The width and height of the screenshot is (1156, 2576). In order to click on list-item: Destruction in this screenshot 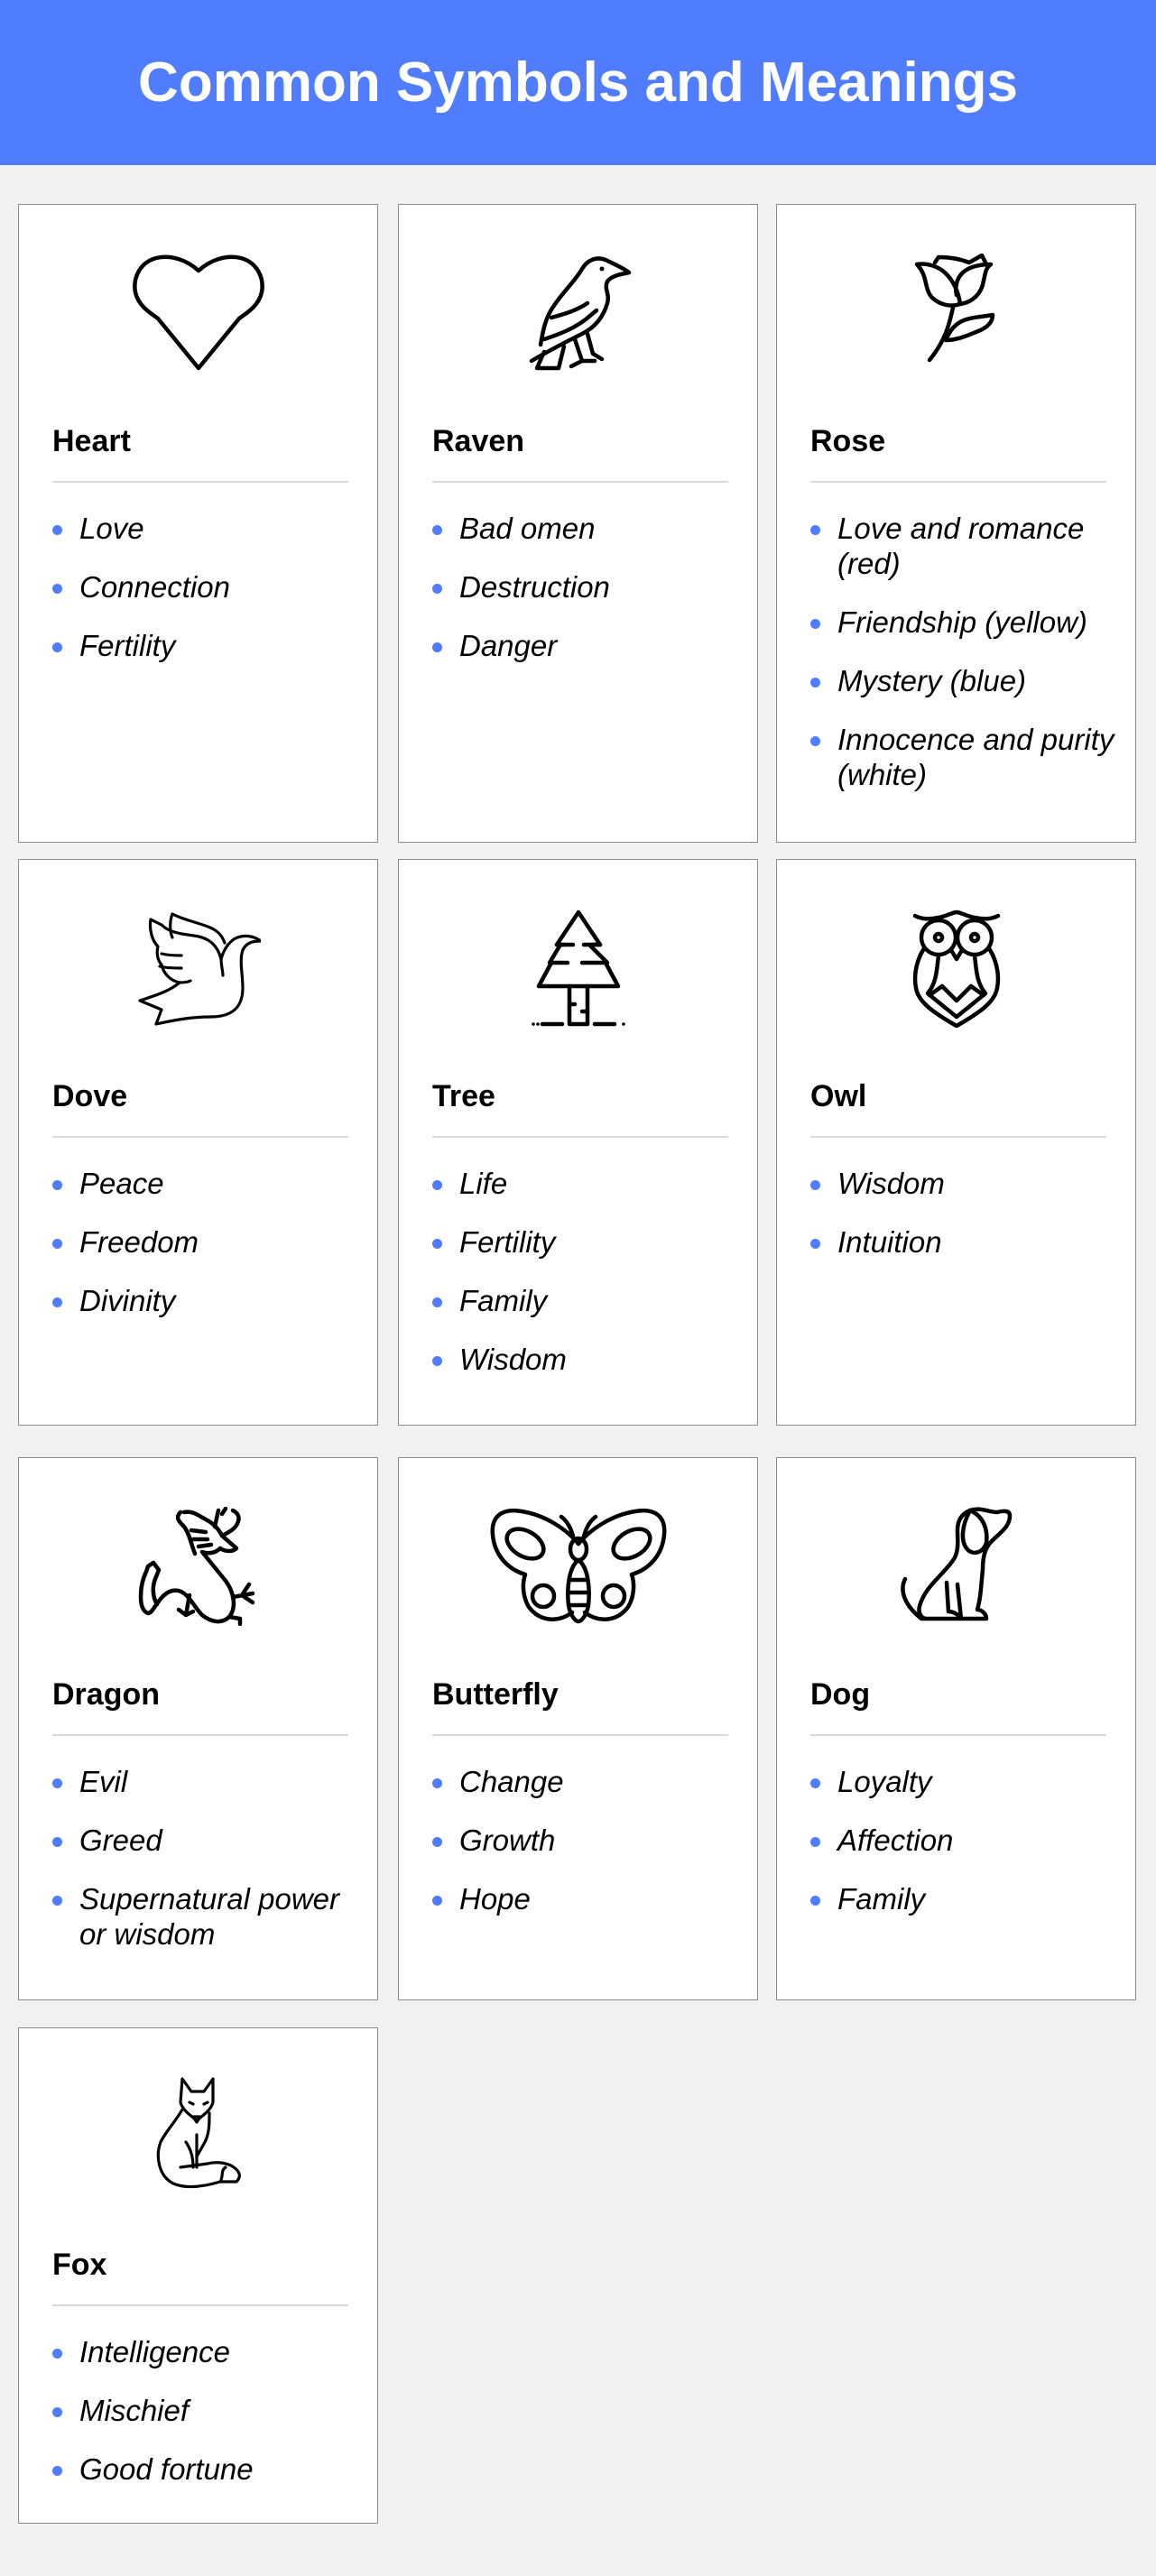, I will do `click(585, 587)`.